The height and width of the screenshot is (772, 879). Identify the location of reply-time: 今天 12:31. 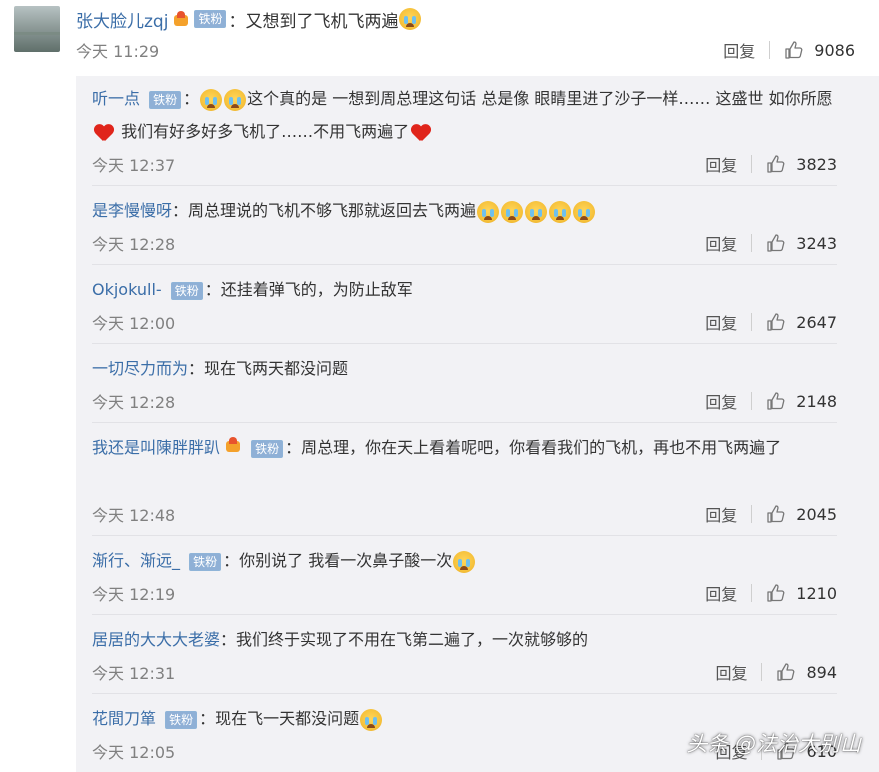
(134, 673).